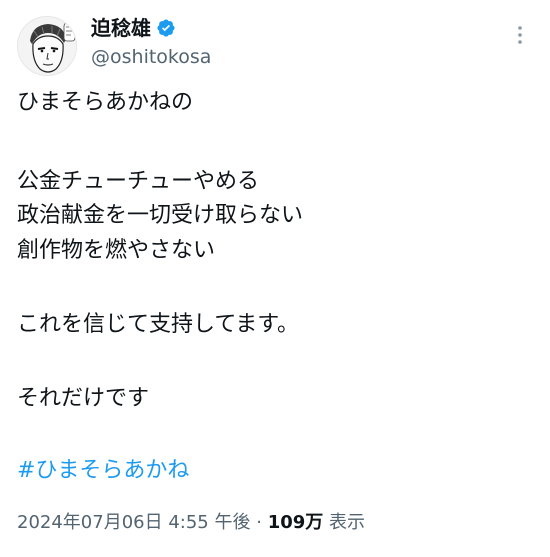 This screenshot has width=550, height=557. I want to click on hashtag-link: #ひまそらあかね, so click(103, 471).